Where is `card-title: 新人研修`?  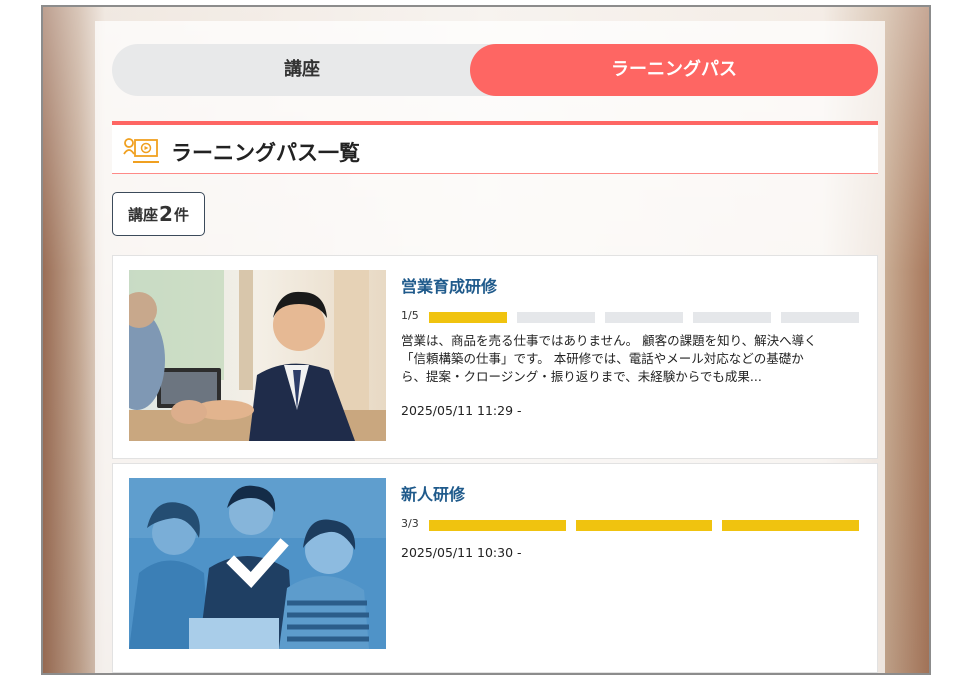
card-title: 新人研修 is located at coordinates (433, 493).